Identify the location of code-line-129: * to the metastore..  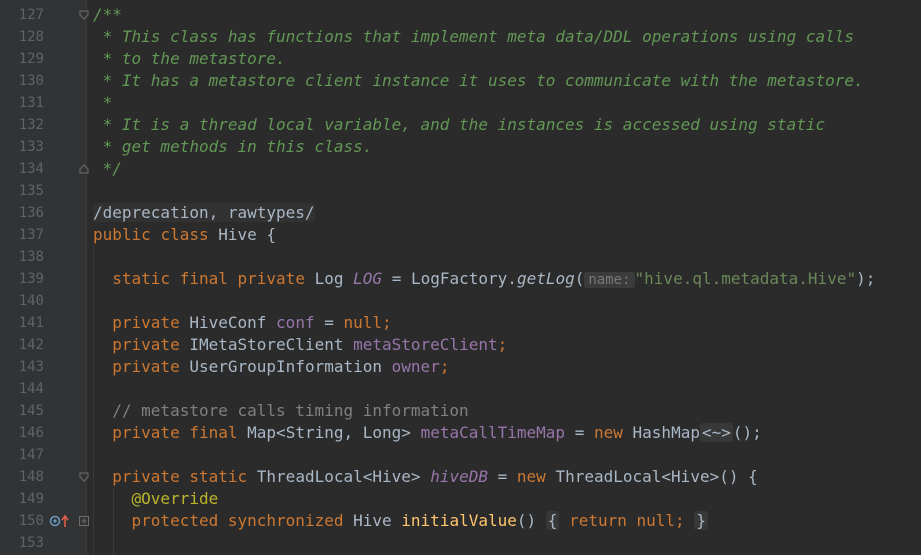
(189, 59).